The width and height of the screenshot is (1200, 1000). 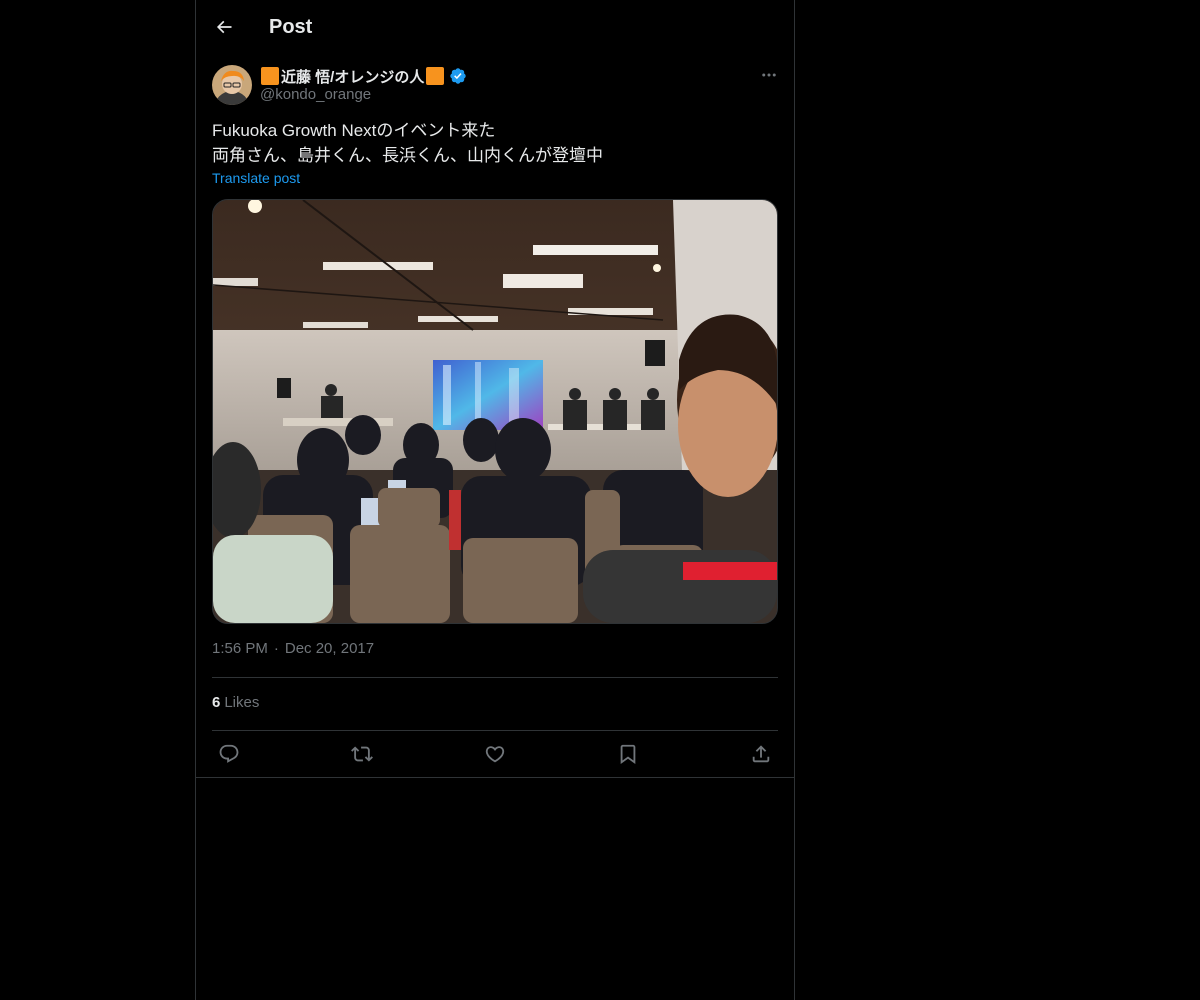 What do you see at coordinates (495, 86) in the screenshot?
I see `post-author: 近藤 悟/オレンジの人 @kondo_orange` at bounding box center [495, 86].